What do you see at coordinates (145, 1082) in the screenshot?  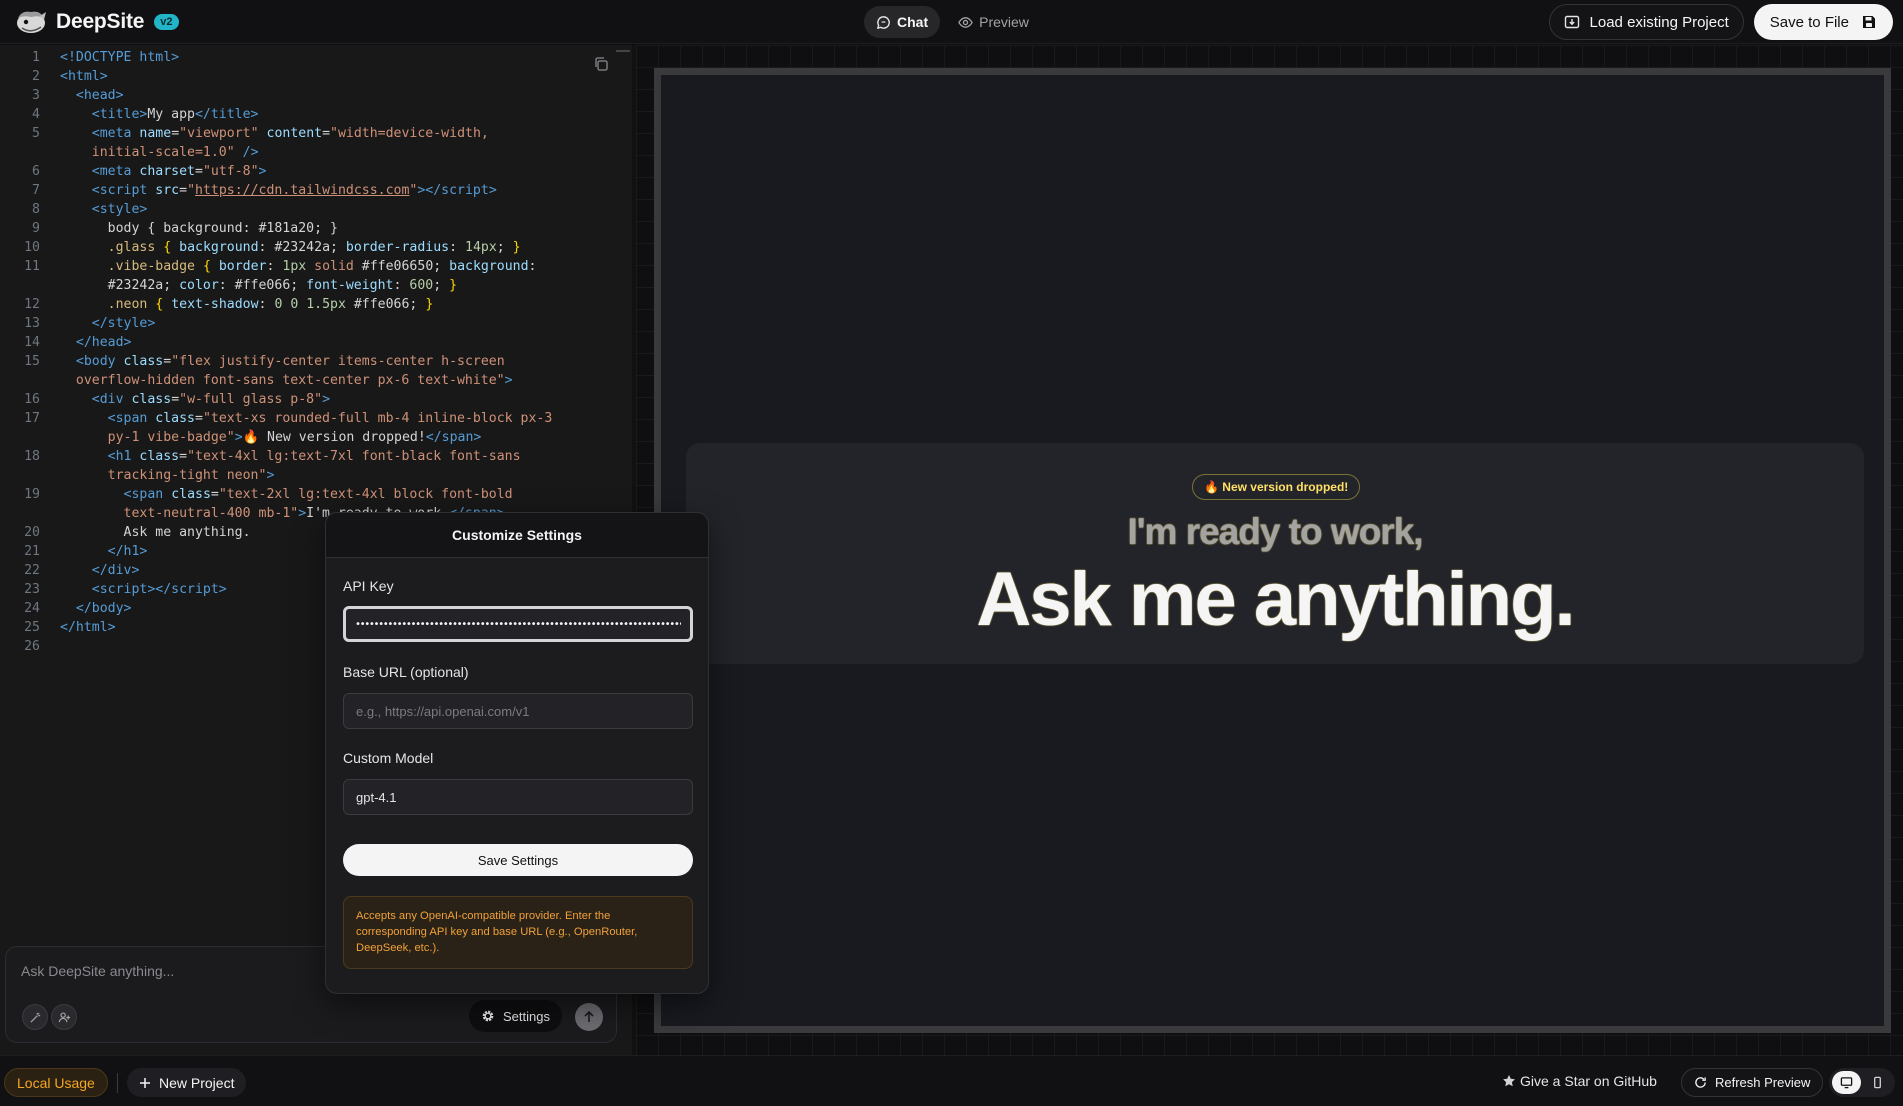 I see `plus-icon` at bounding box center [145, 1082].